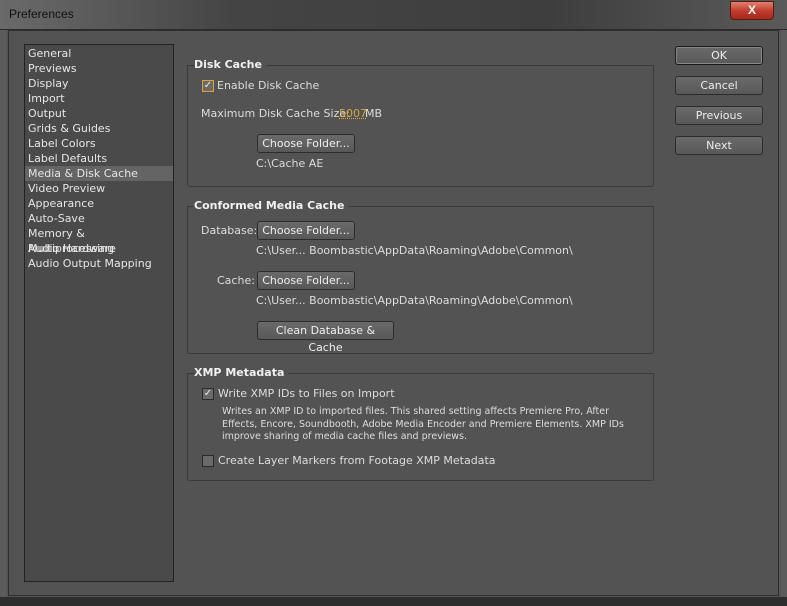 The image size is (787, 606). I want to click on sidebar-item-display: Display, so click(99, 83).